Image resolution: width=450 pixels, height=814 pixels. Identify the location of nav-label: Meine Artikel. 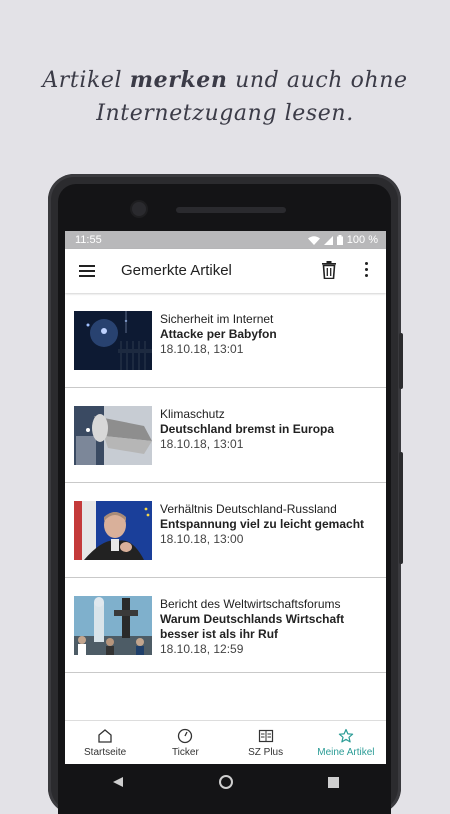
(346, 752).